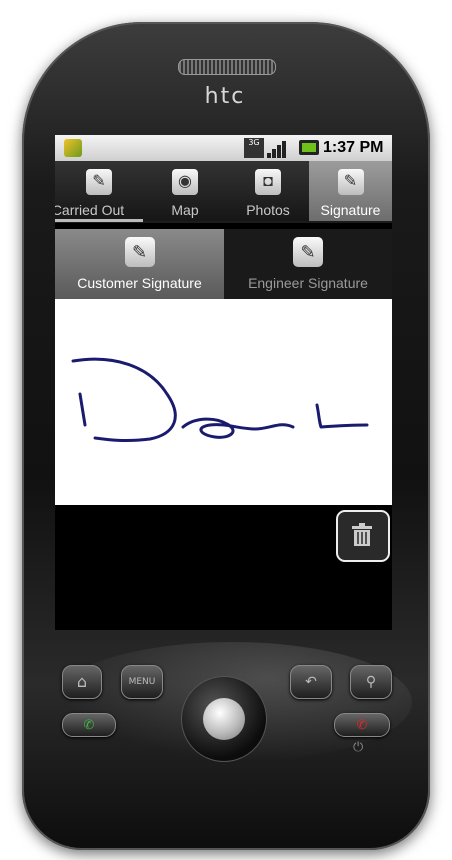  I want to click on home-button: ⌂, so click(82, 682).